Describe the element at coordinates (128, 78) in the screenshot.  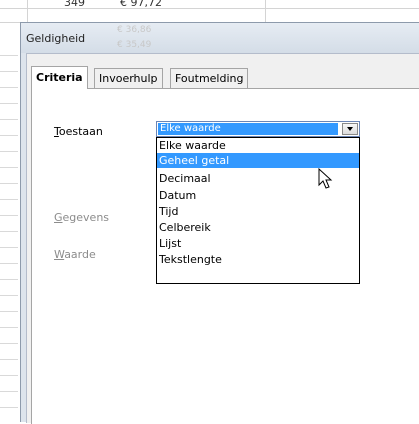
I see `tab-invoerhulp: Invoerhulp` at that location.